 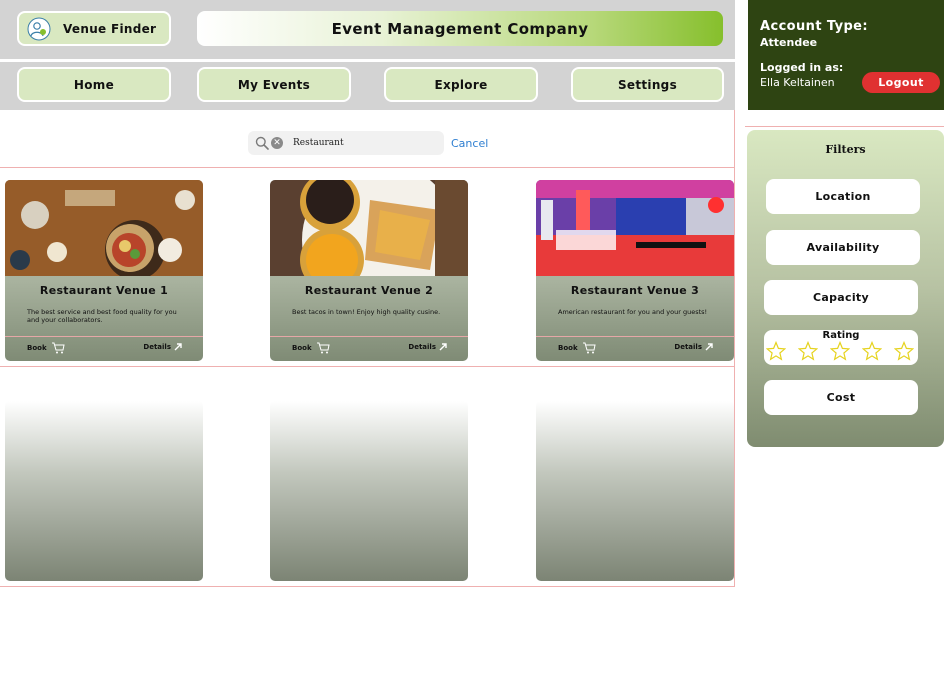 I want to click on nav-settings-button: Settings, so click(x=647, y=84).